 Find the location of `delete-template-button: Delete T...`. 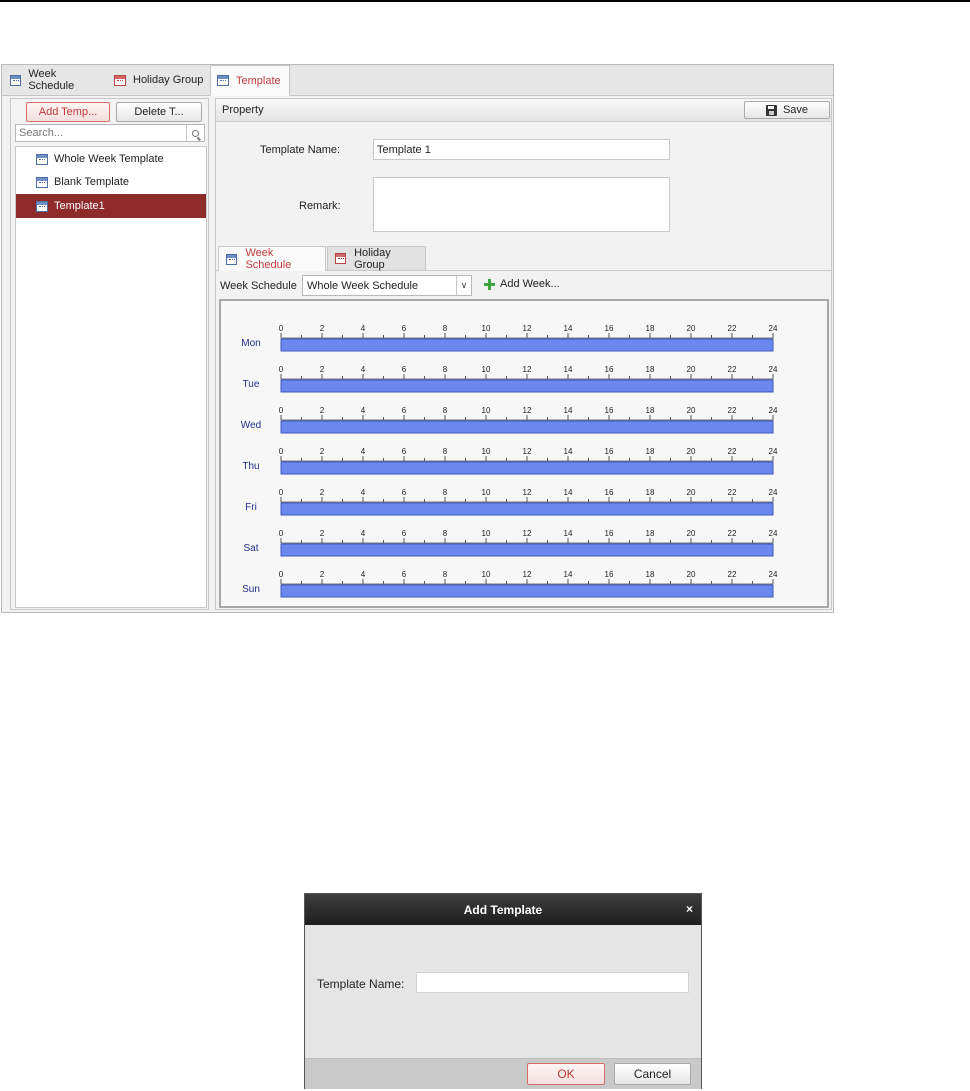

delete-template-button: Delete T... is located at coordinates (159, 112).